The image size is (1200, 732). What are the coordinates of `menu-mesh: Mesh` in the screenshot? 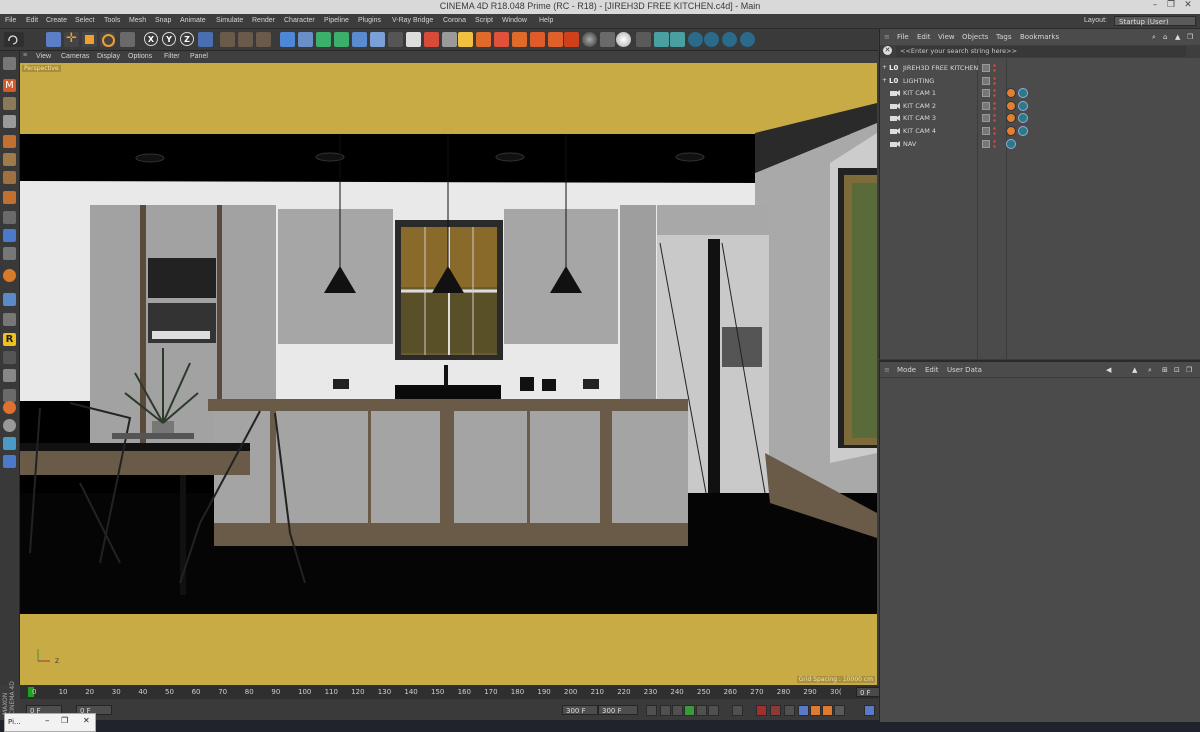 It's located at (137, 20).